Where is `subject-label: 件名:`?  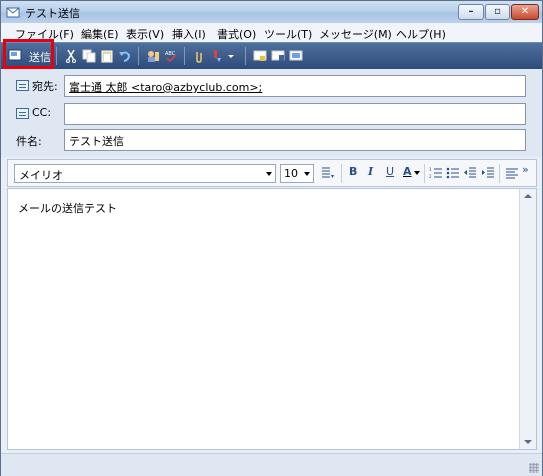
subject-label: 件名: is located at coordinates (29, 141).